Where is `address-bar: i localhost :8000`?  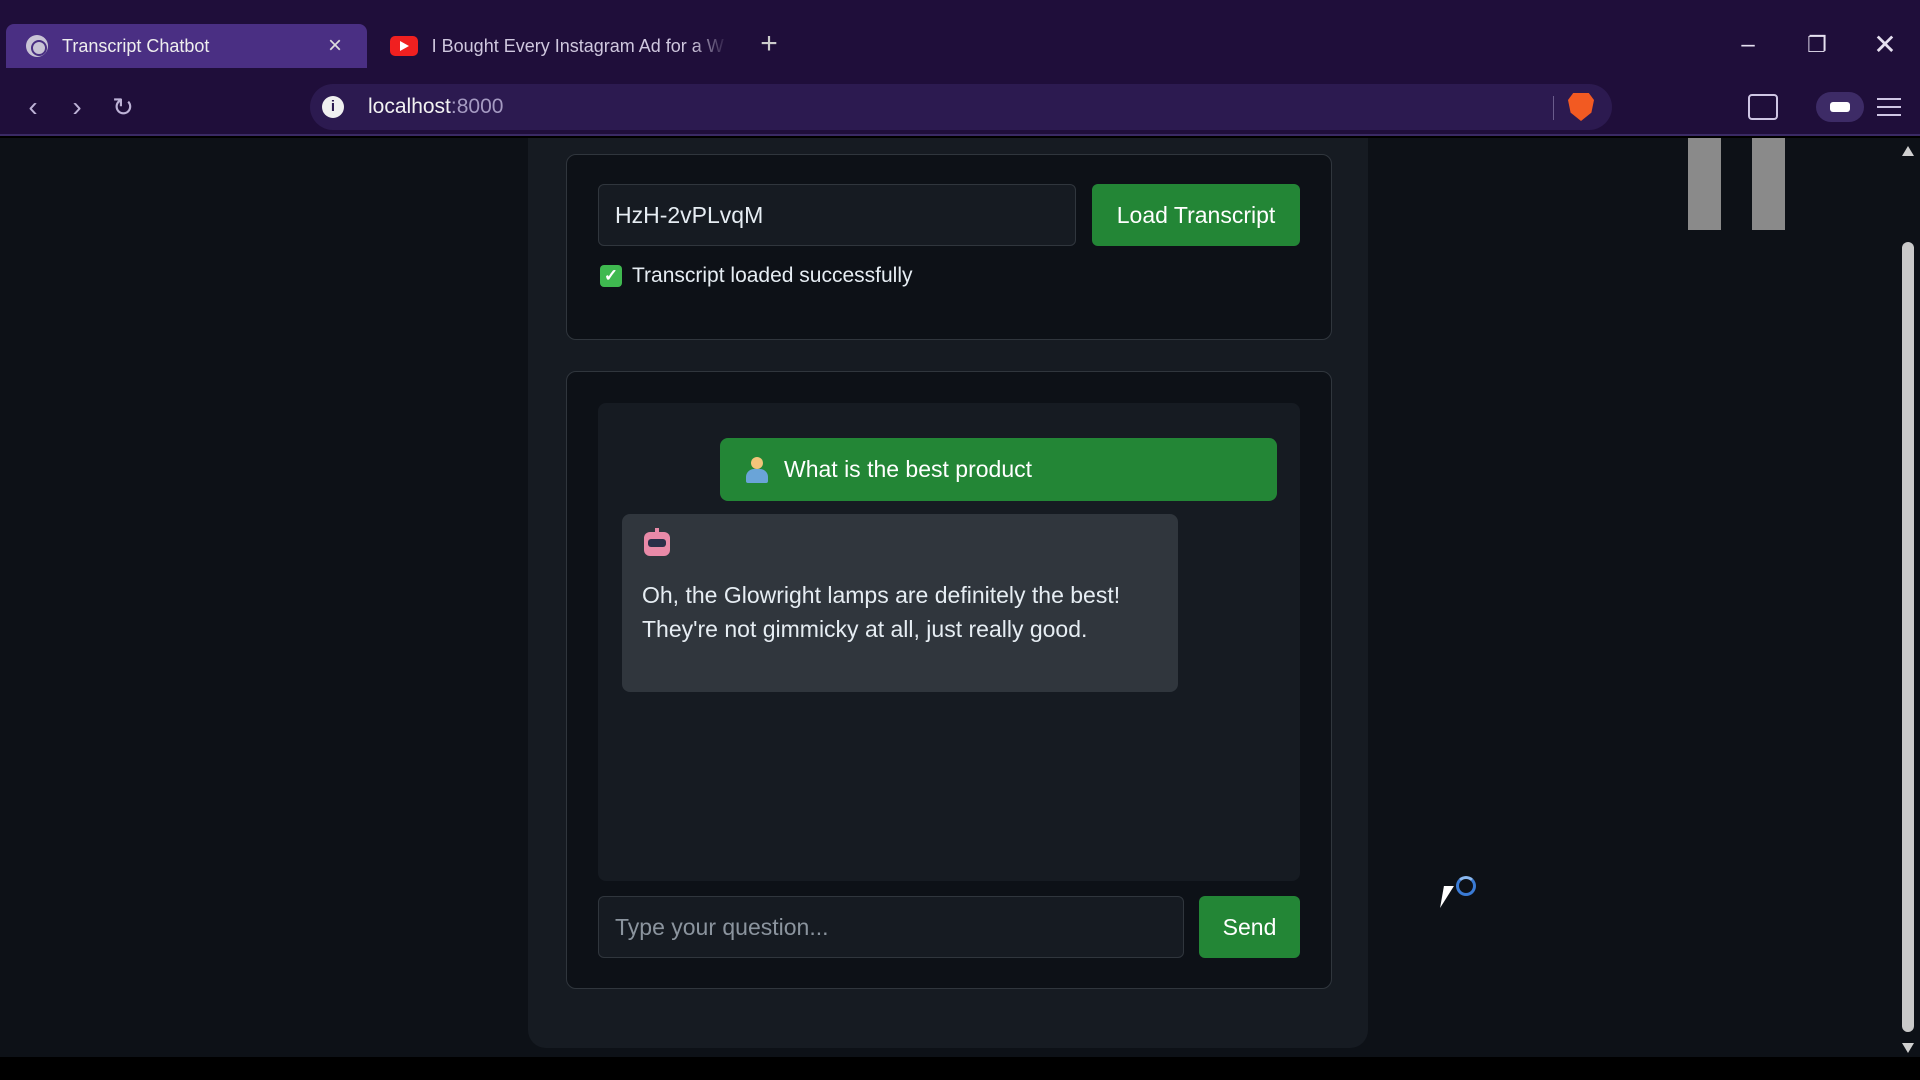 address-bar: i localhost :8000 is located at coordinates (961, 107).